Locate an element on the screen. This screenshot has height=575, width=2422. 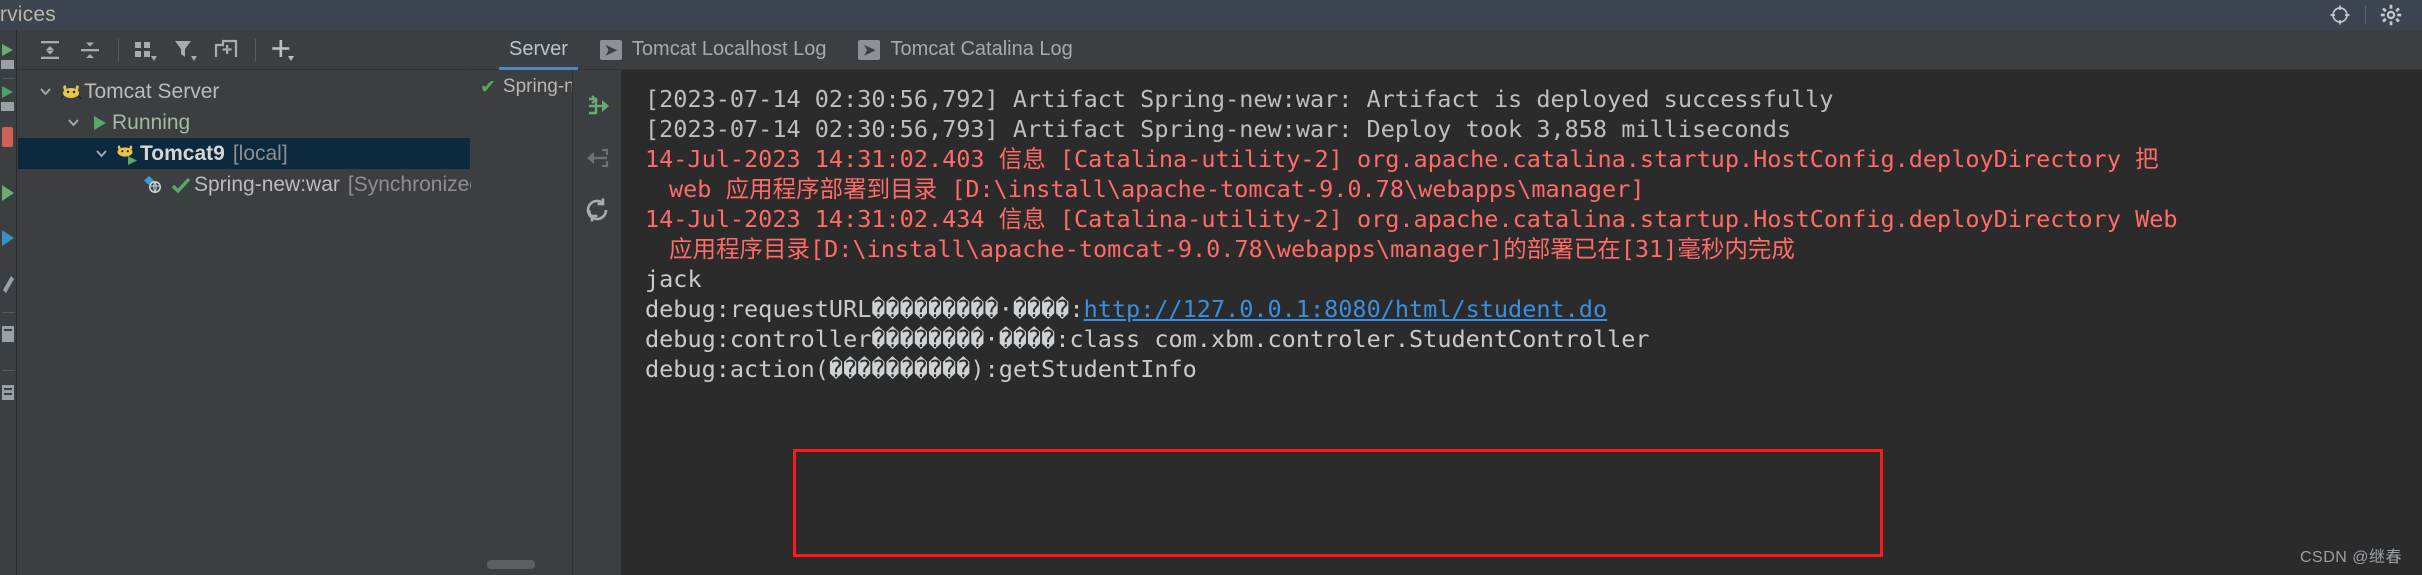
tomcat-running-icon is located at coordinates (127, 154).